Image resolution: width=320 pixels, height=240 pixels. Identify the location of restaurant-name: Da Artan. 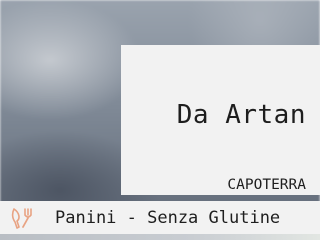
(241, 115).